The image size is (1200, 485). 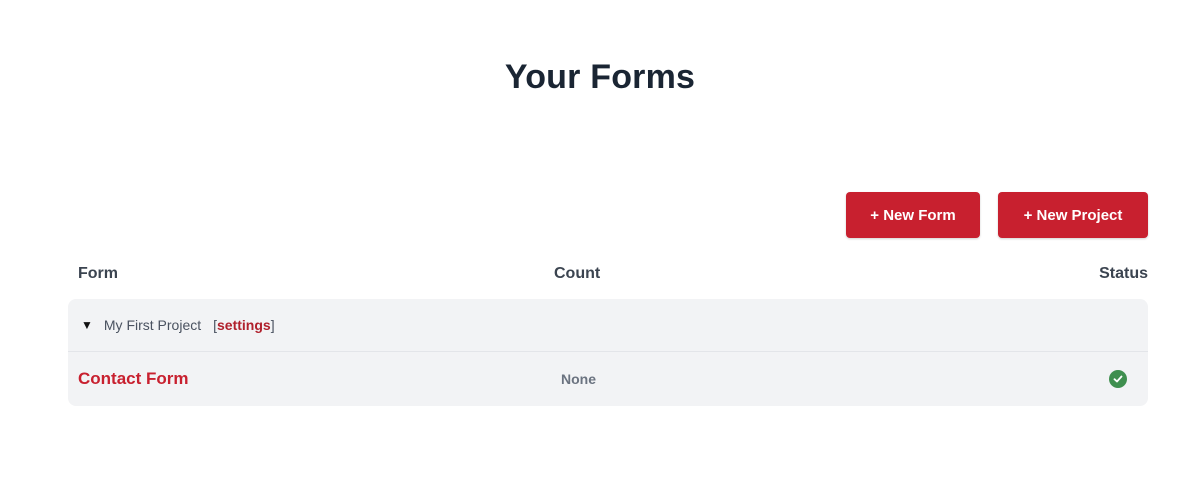 What do you see at coordinates (152, 325) in the screenshot?
I see `project-name: My First Project` at bounding box center [152, 325].